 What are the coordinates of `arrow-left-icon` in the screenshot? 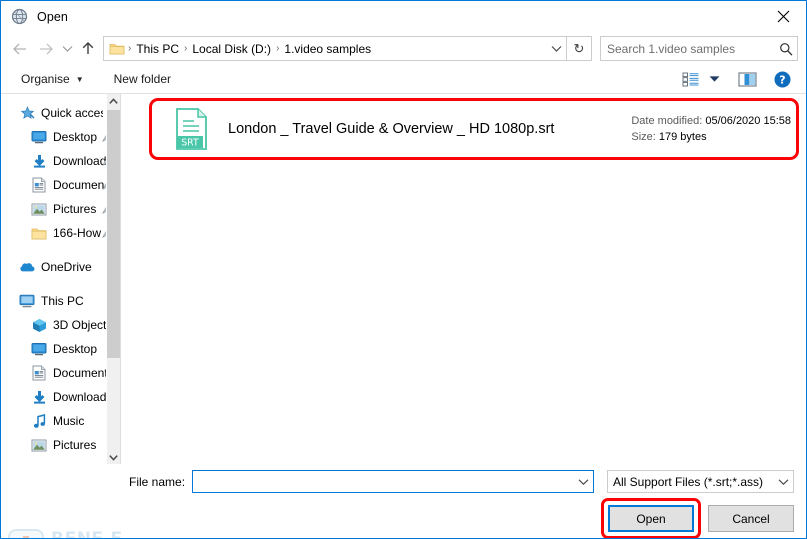 It's located at (20, 49).